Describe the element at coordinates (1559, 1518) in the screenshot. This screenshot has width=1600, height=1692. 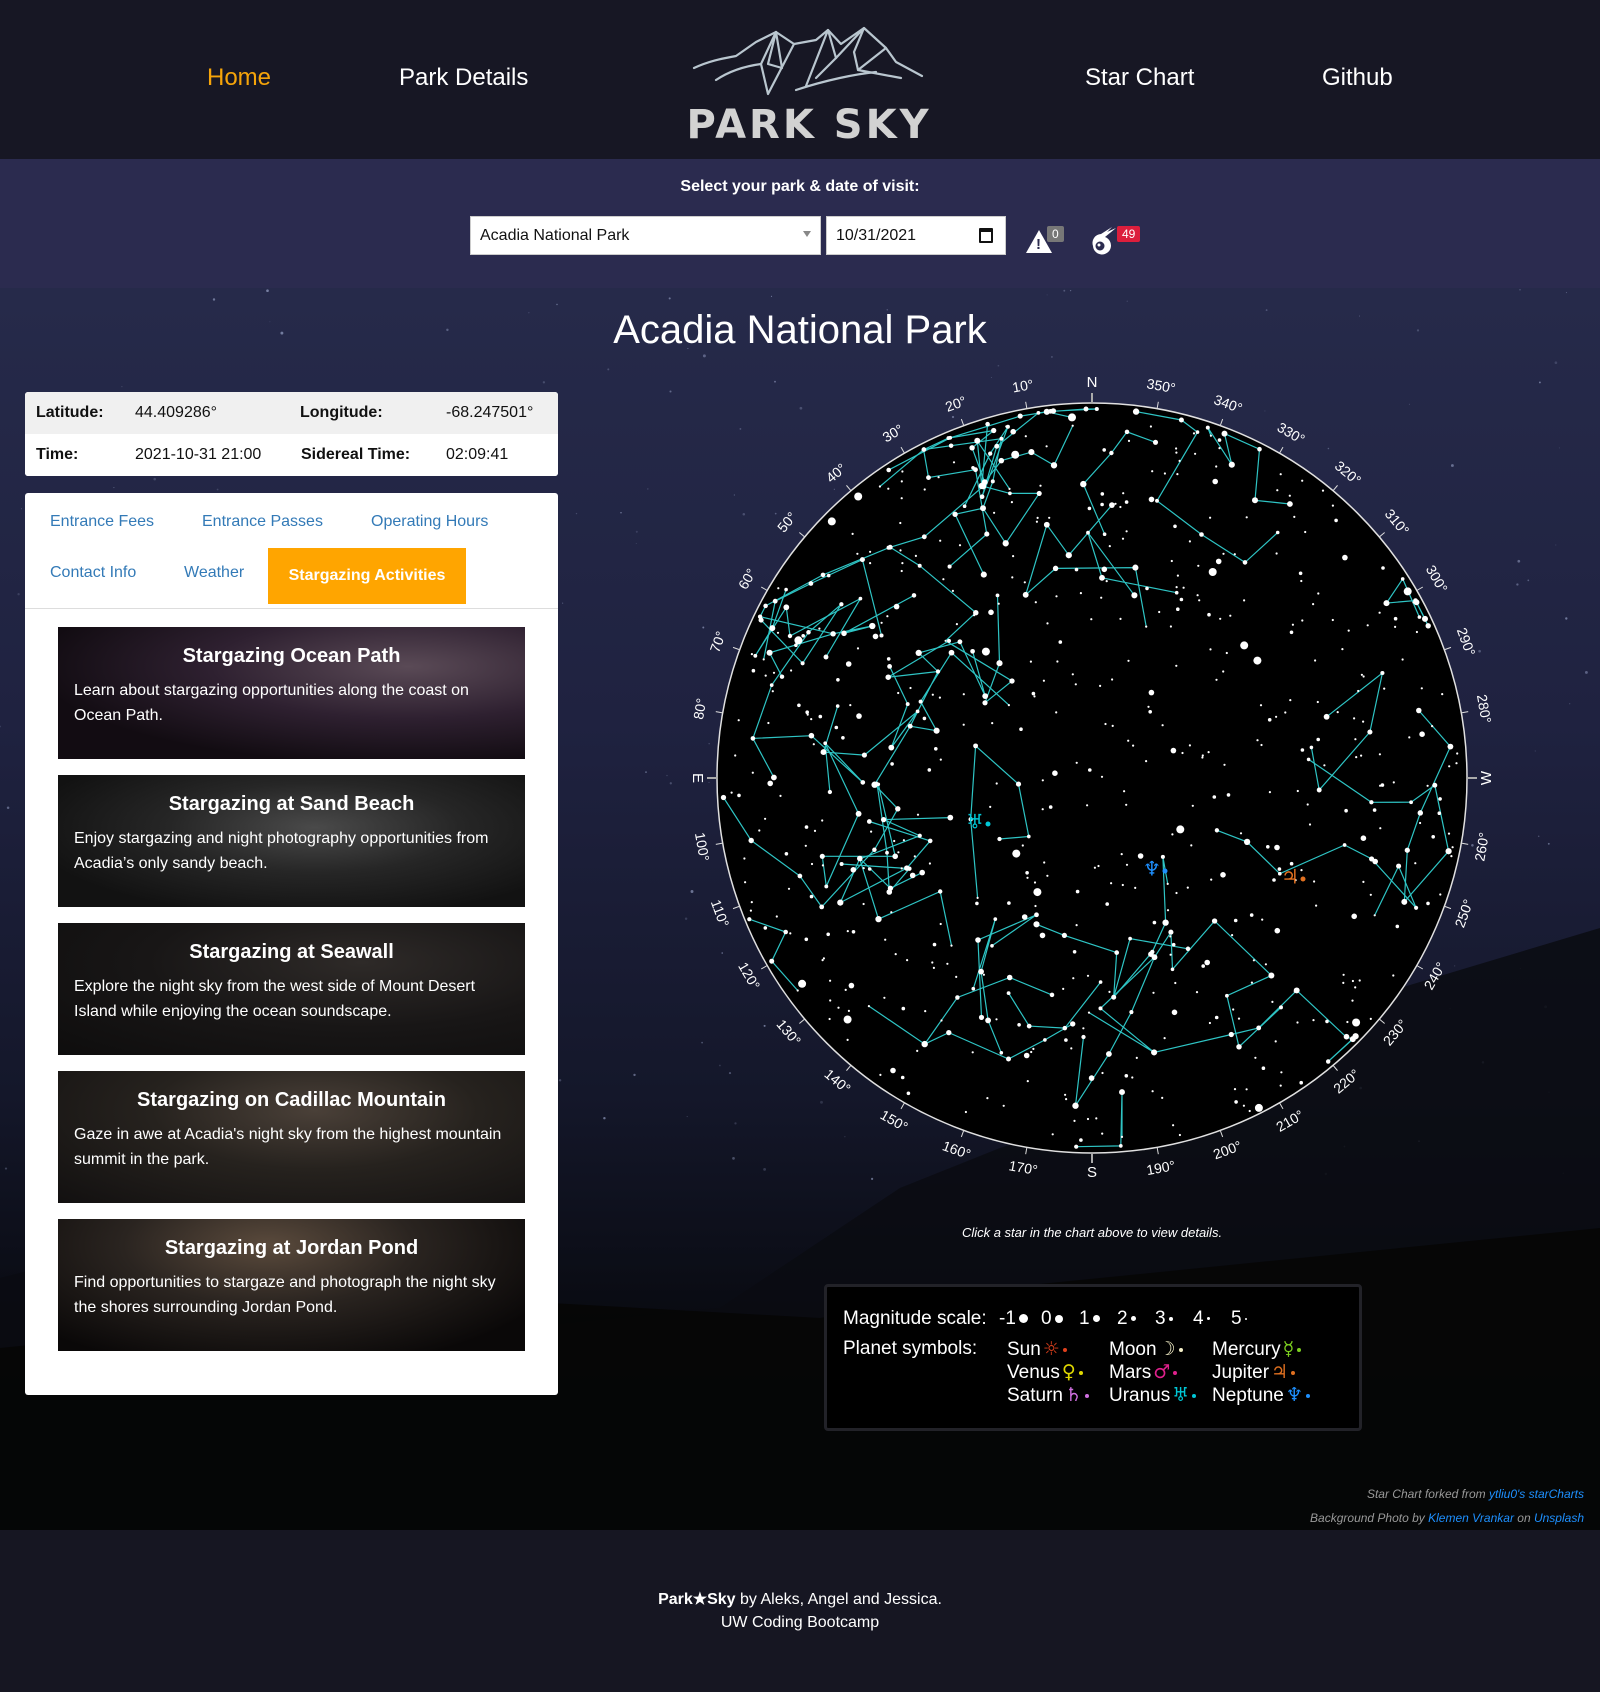
I see `unsplash-link: Unsplash` at that location.